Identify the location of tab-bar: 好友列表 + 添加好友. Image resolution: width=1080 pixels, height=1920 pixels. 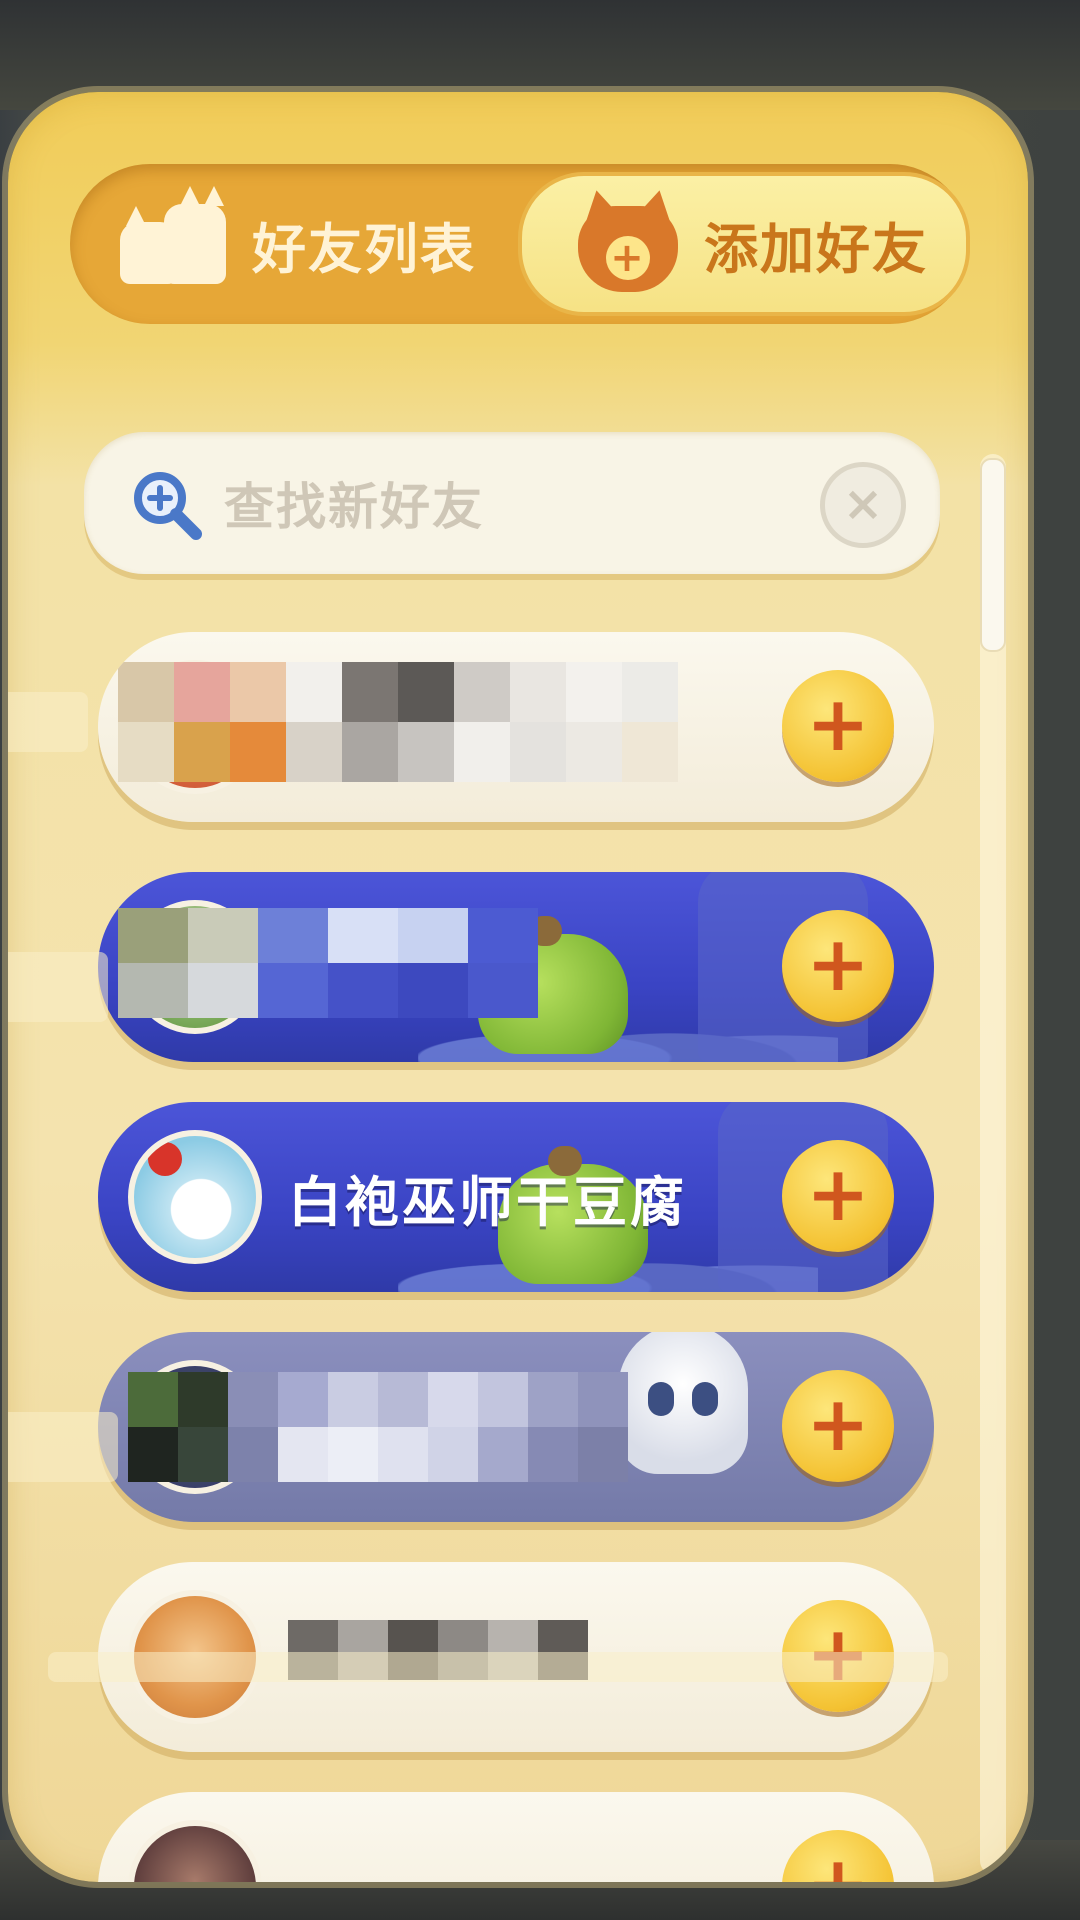
(520, 244).